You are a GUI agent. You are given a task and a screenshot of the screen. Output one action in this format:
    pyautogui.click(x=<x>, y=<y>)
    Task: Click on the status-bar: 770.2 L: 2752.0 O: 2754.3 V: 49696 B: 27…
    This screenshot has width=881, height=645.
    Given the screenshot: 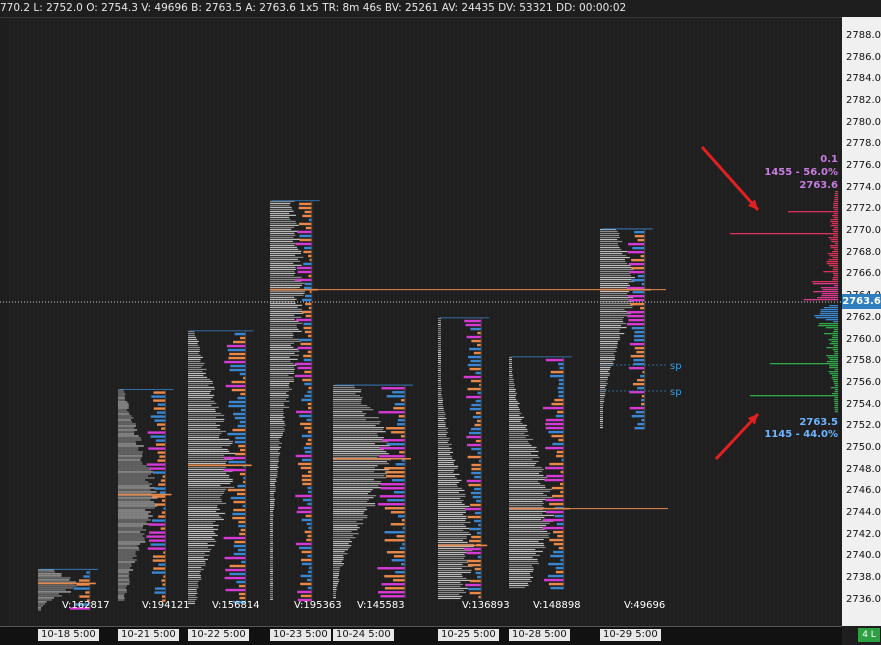 What is the action you would take?
    pyautogui.click(x=421, y=9)
    